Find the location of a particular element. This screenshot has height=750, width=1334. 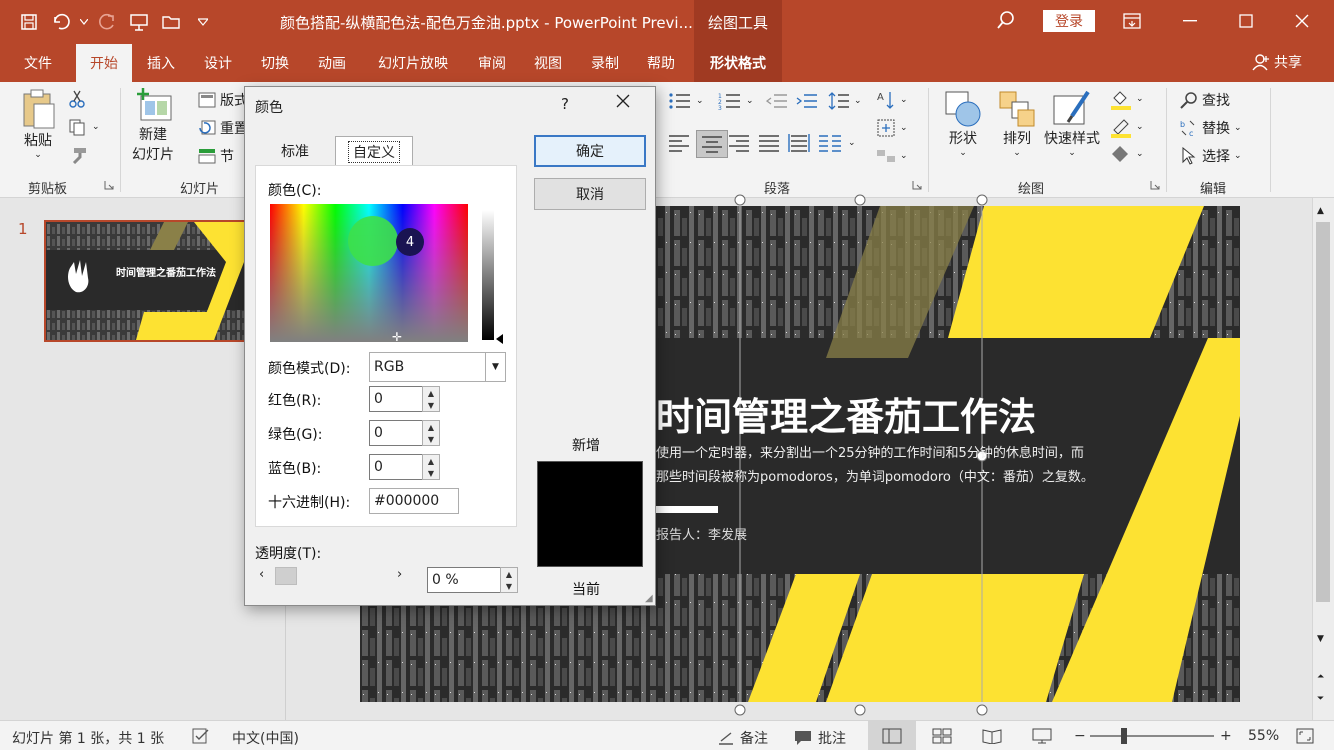

justify-icon is located at coordinates (769, 143).